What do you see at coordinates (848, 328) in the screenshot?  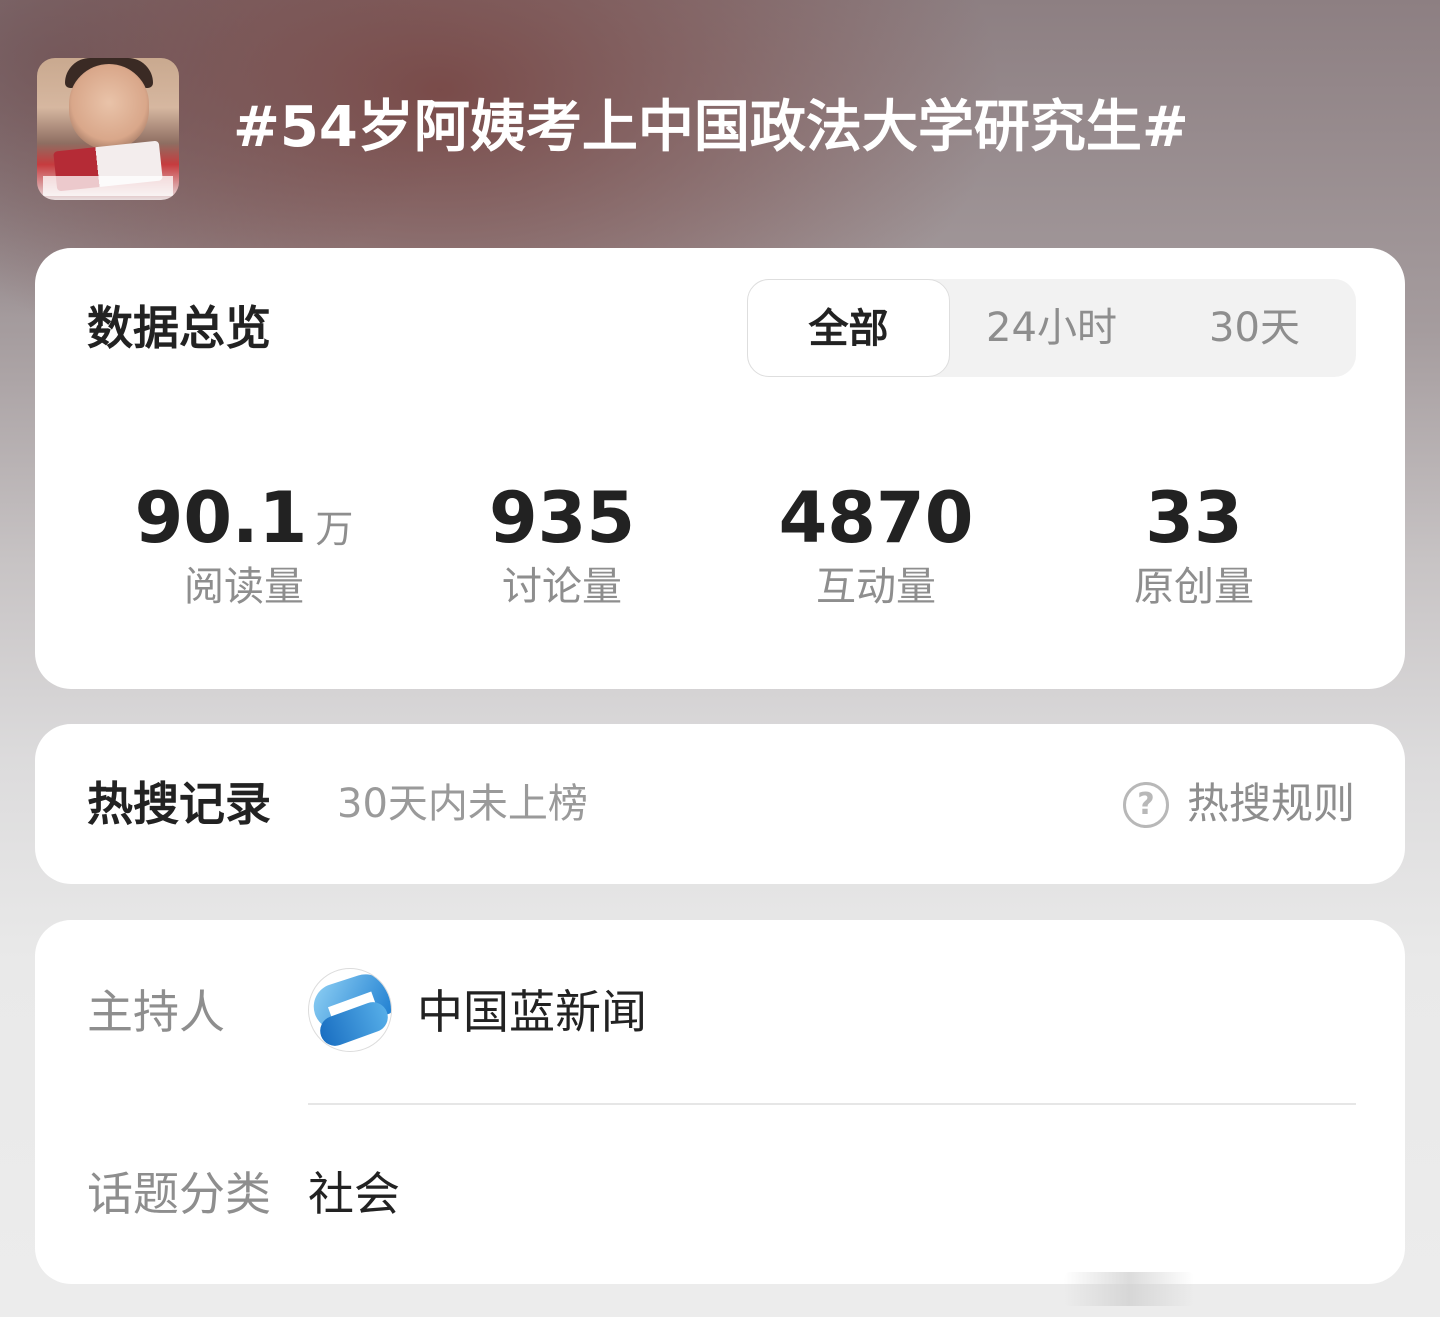 I see `tab-all: 全部` at bounding box center [848, 328].